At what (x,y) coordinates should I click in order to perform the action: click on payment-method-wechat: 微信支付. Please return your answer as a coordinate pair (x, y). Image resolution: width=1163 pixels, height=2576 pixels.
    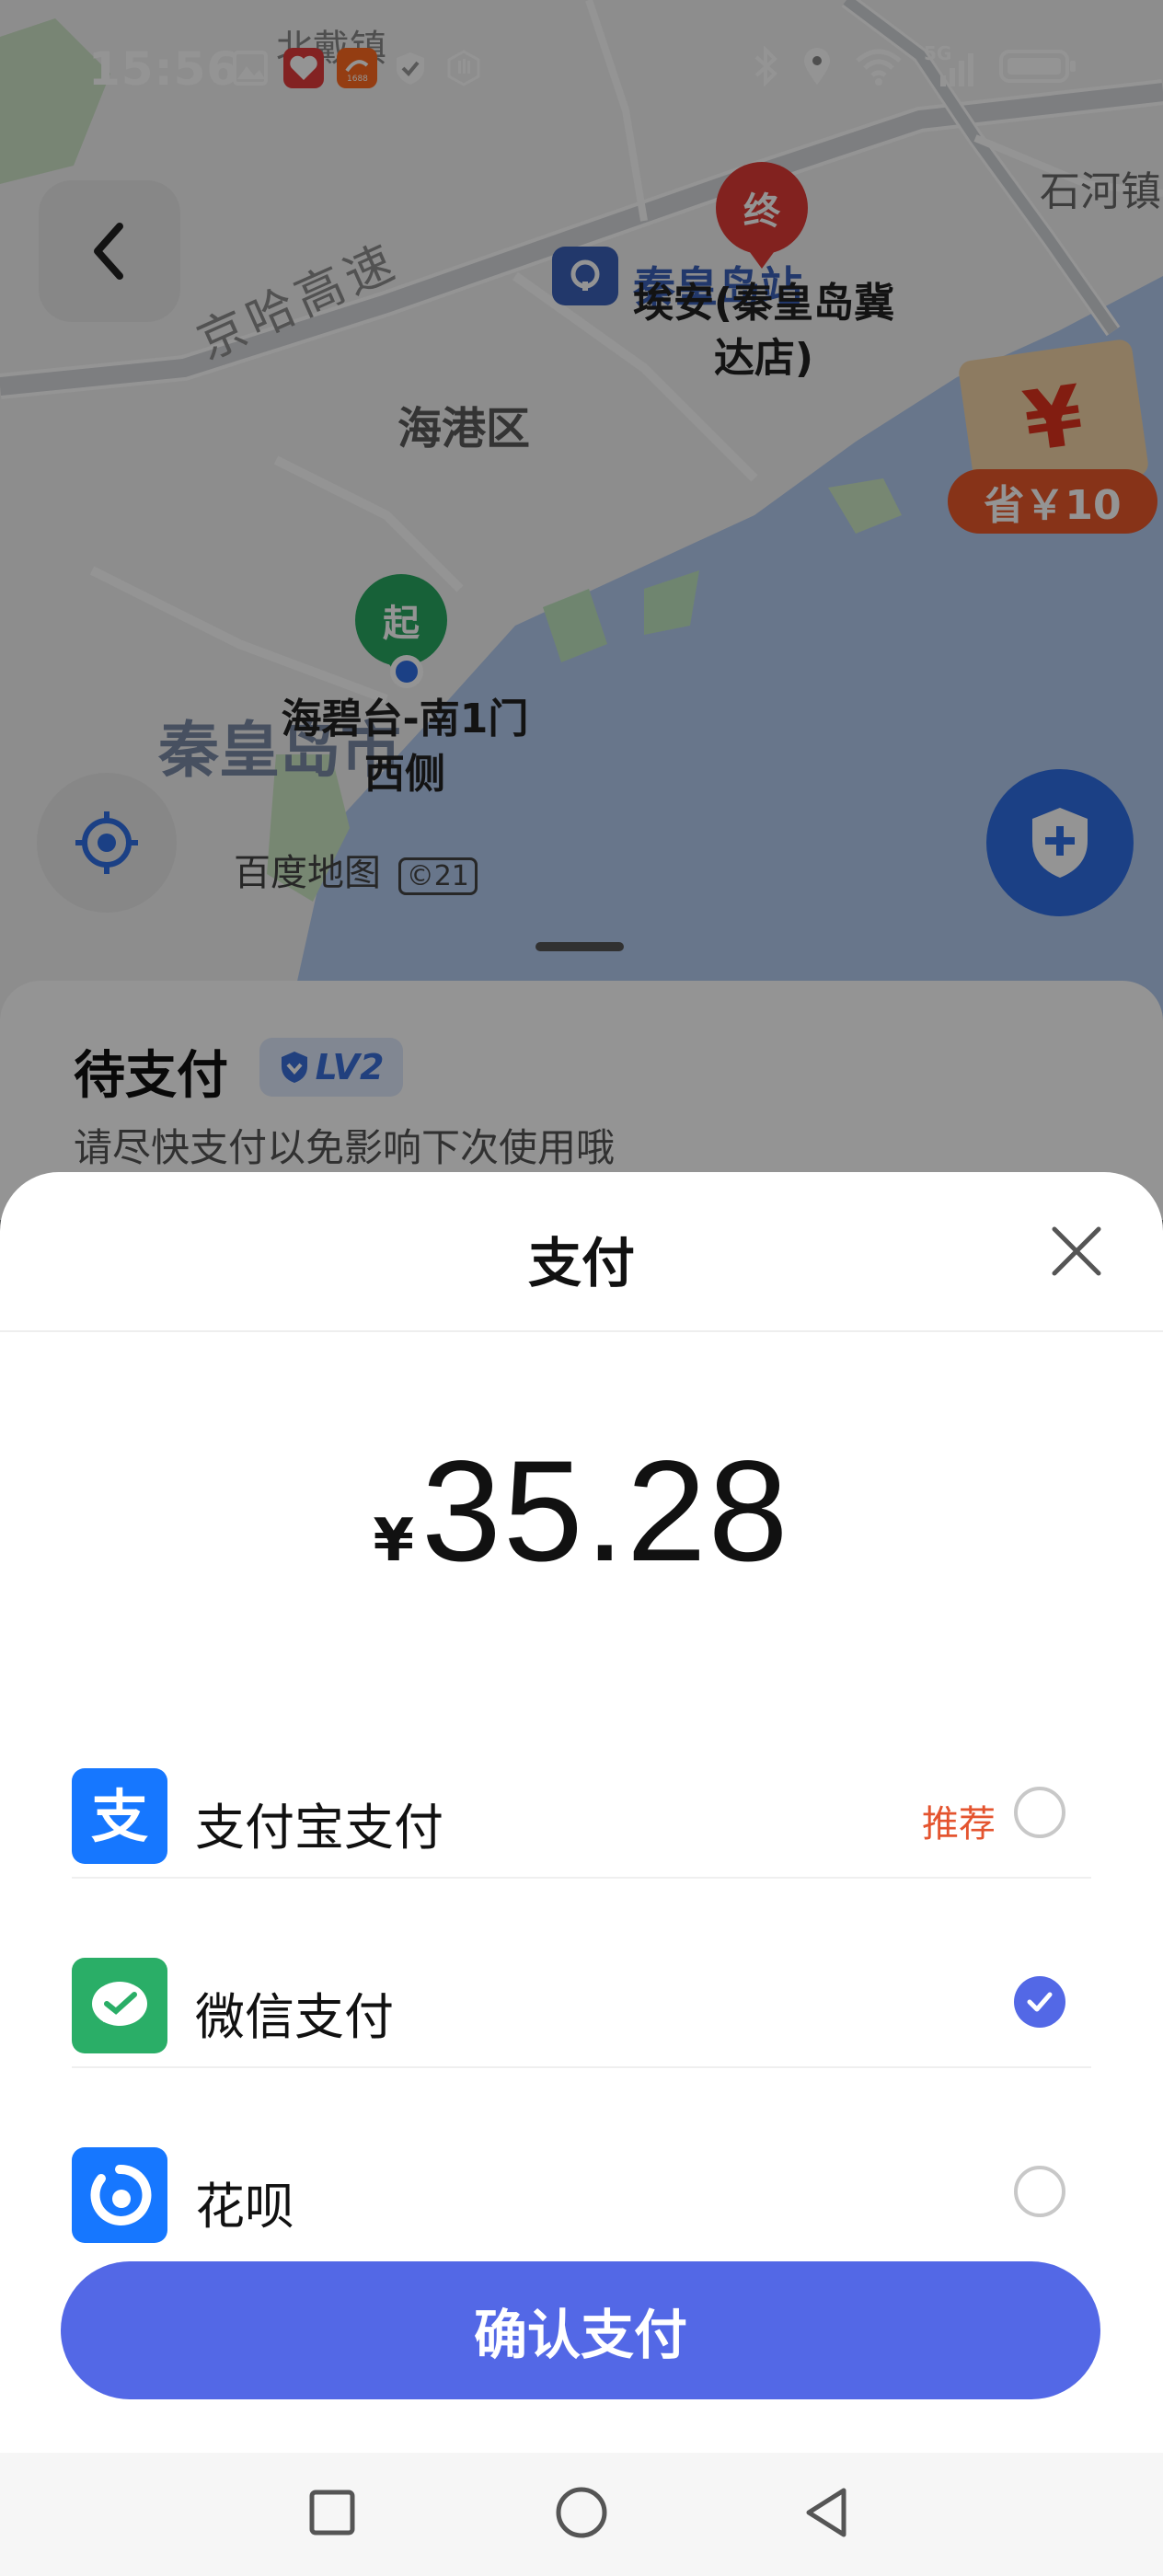
    Looking at the image, I should click on (581, 2006).